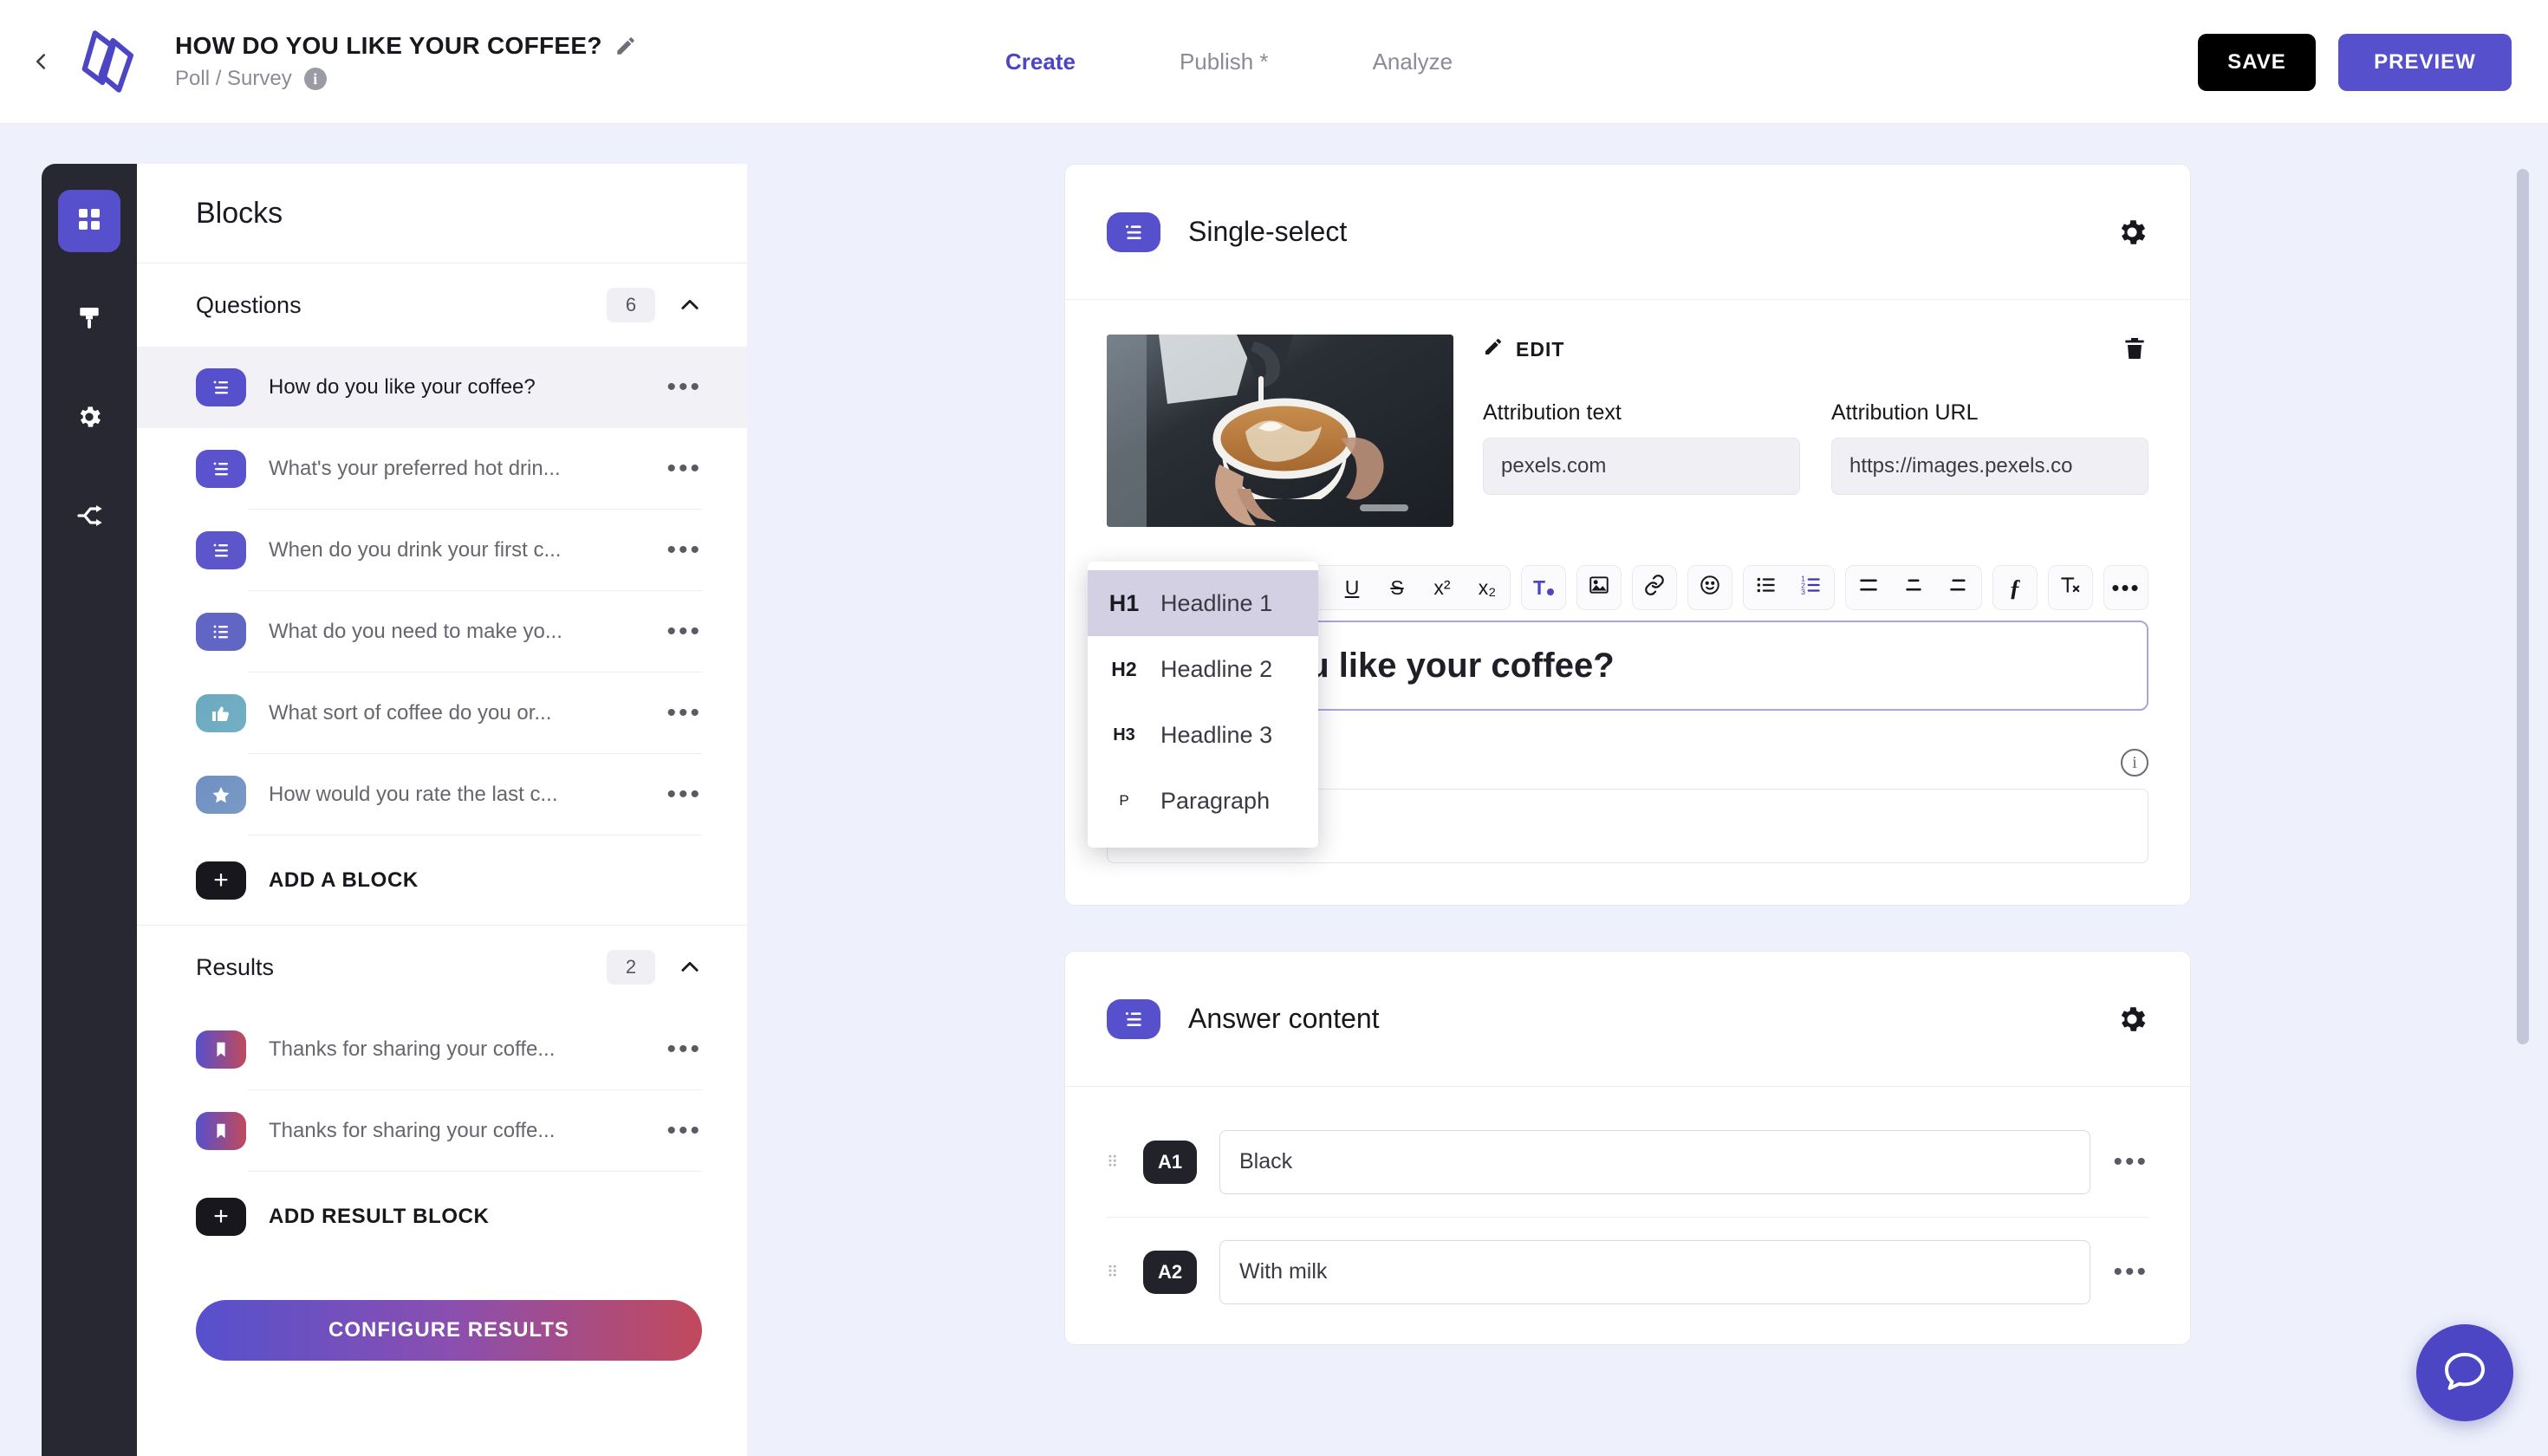 The height and width of the screenshot is (1456, 2548). What do you see at coordinates (1552, 412) in the screenshot?
I see `attribution-text-label: Attribution text` at bounding box center [1552, 412].